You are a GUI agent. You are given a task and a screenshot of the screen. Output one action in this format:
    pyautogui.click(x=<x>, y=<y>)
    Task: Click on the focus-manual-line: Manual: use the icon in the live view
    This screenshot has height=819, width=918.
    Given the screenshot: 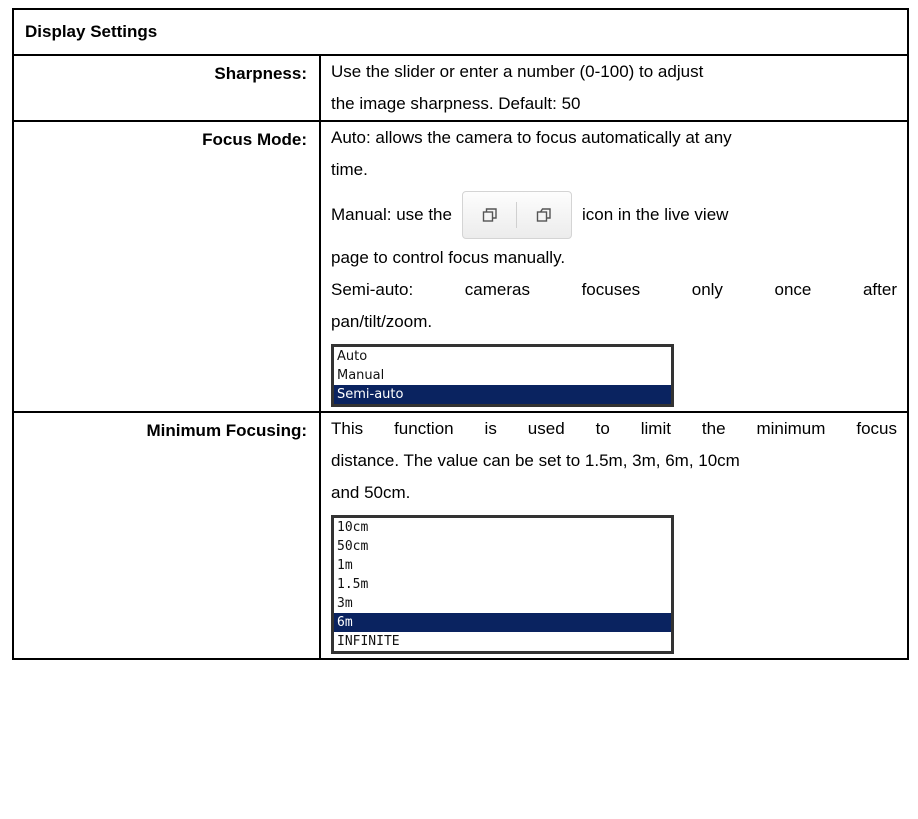 What is the action you would take?
    pyautogui.click(x=614, y=215)
    